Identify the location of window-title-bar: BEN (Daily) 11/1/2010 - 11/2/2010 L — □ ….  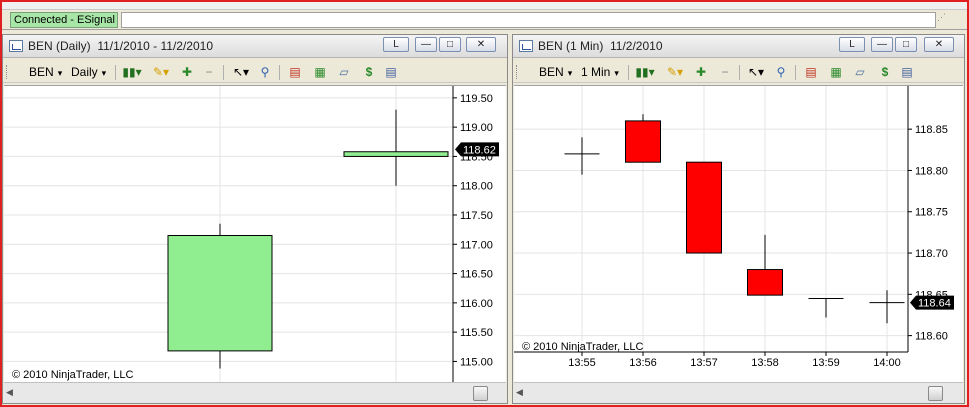
(255, 46).